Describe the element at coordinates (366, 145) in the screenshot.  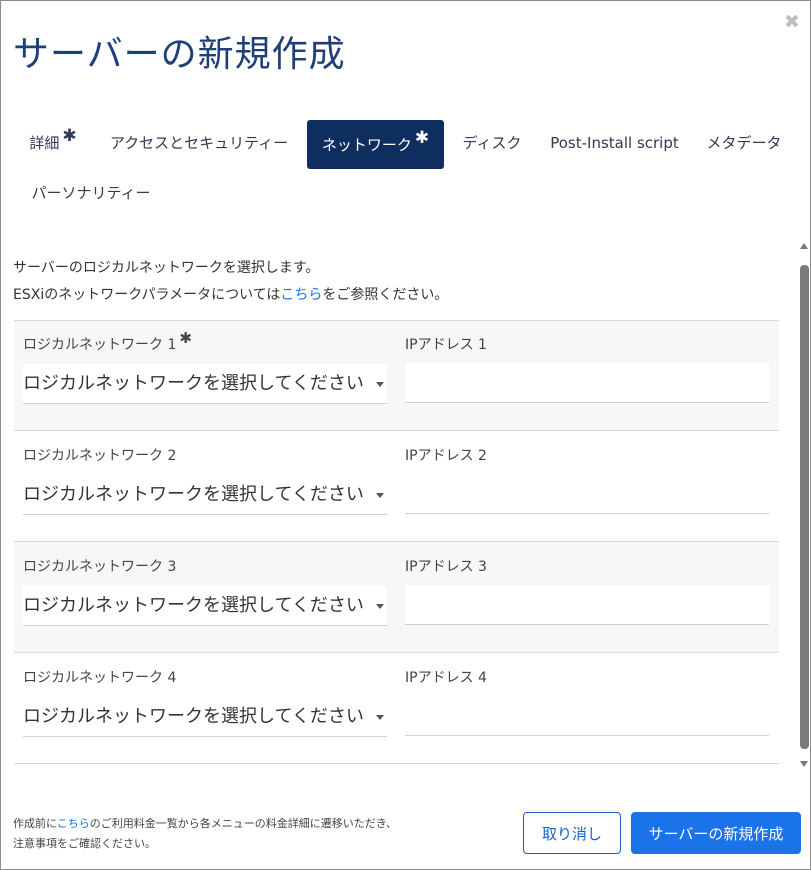
I see `tab-label: ネットワーク` at that location.